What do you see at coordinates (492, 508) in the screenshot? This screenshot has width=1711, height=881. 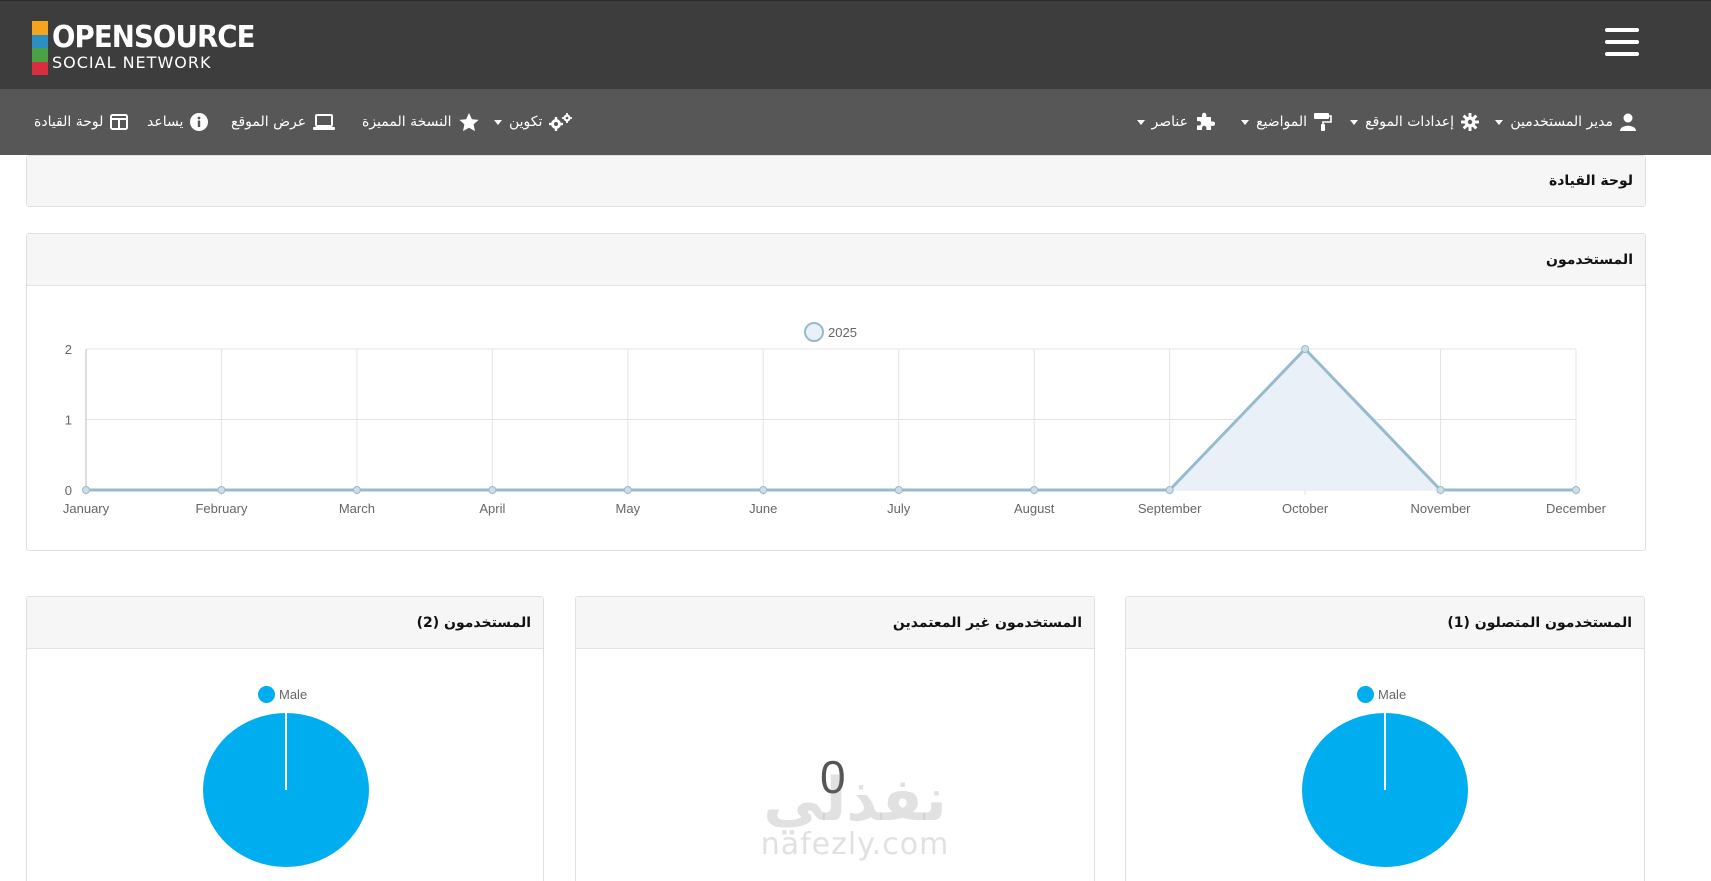 I see `x-tick-label: April` at bounding box center [492, 508].